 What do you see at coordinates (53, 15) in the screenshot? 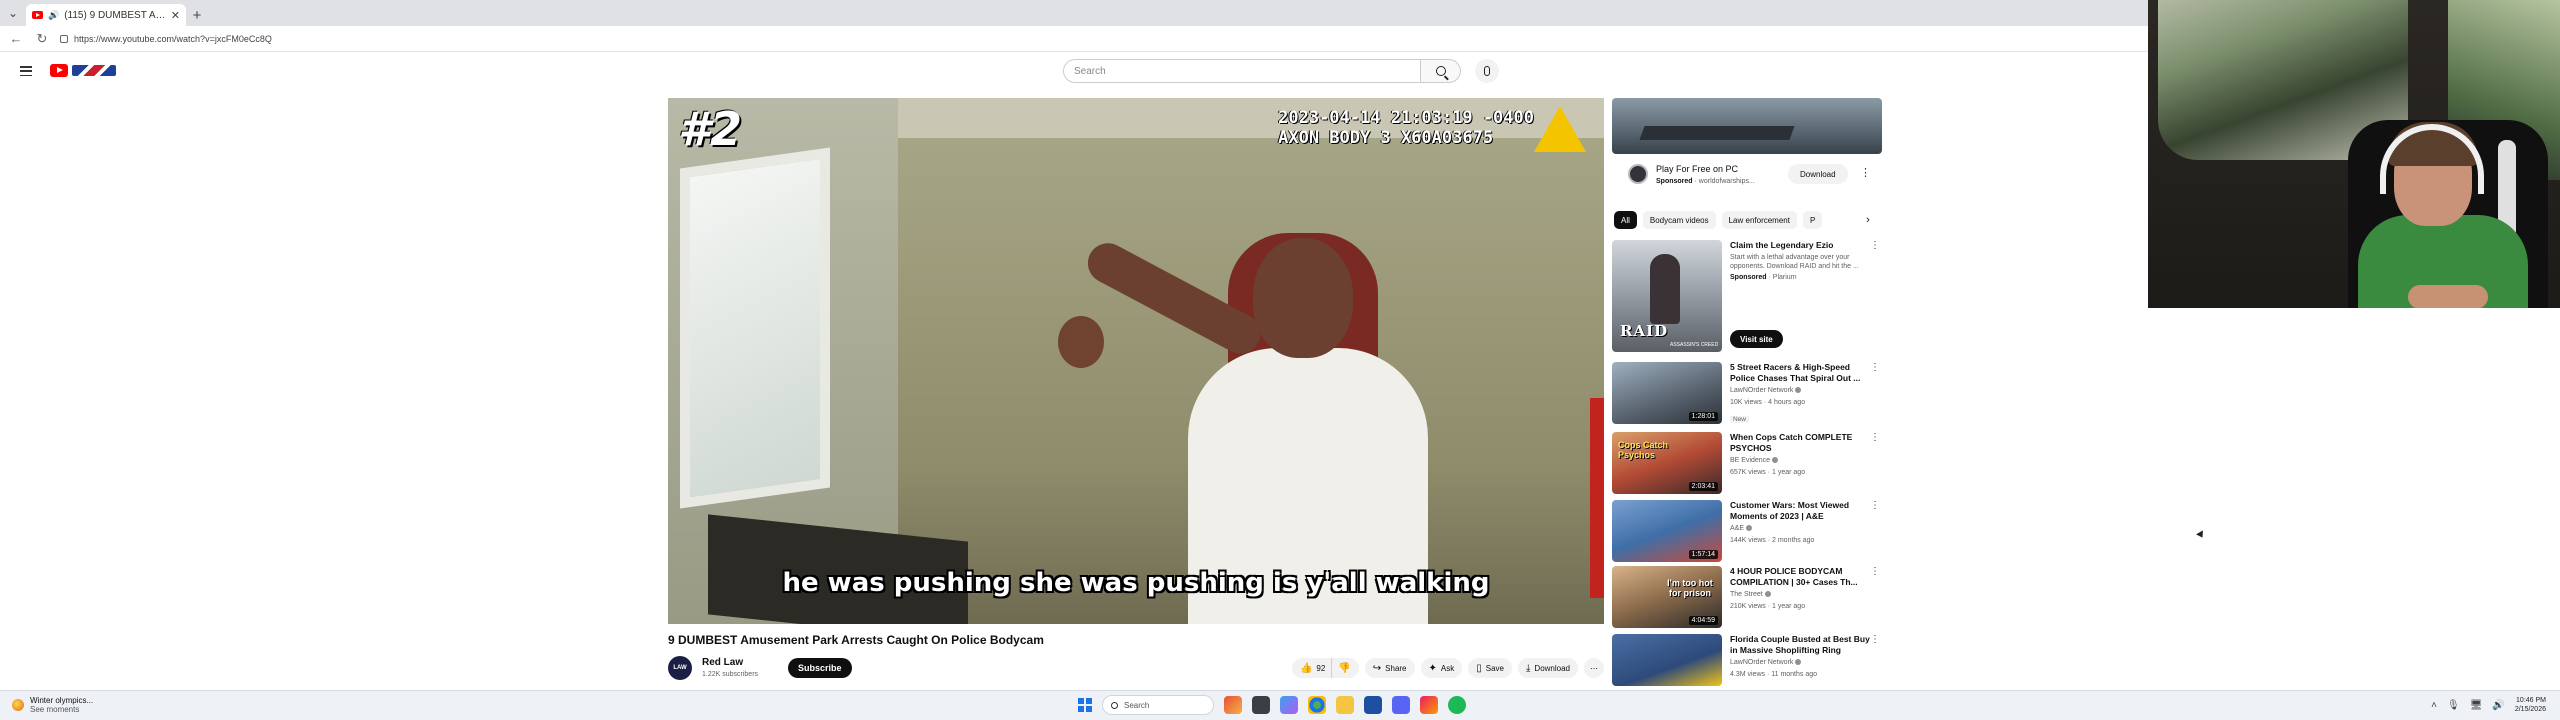
I see `speaker-icon: 🔊` at bounding box center [53, 15].